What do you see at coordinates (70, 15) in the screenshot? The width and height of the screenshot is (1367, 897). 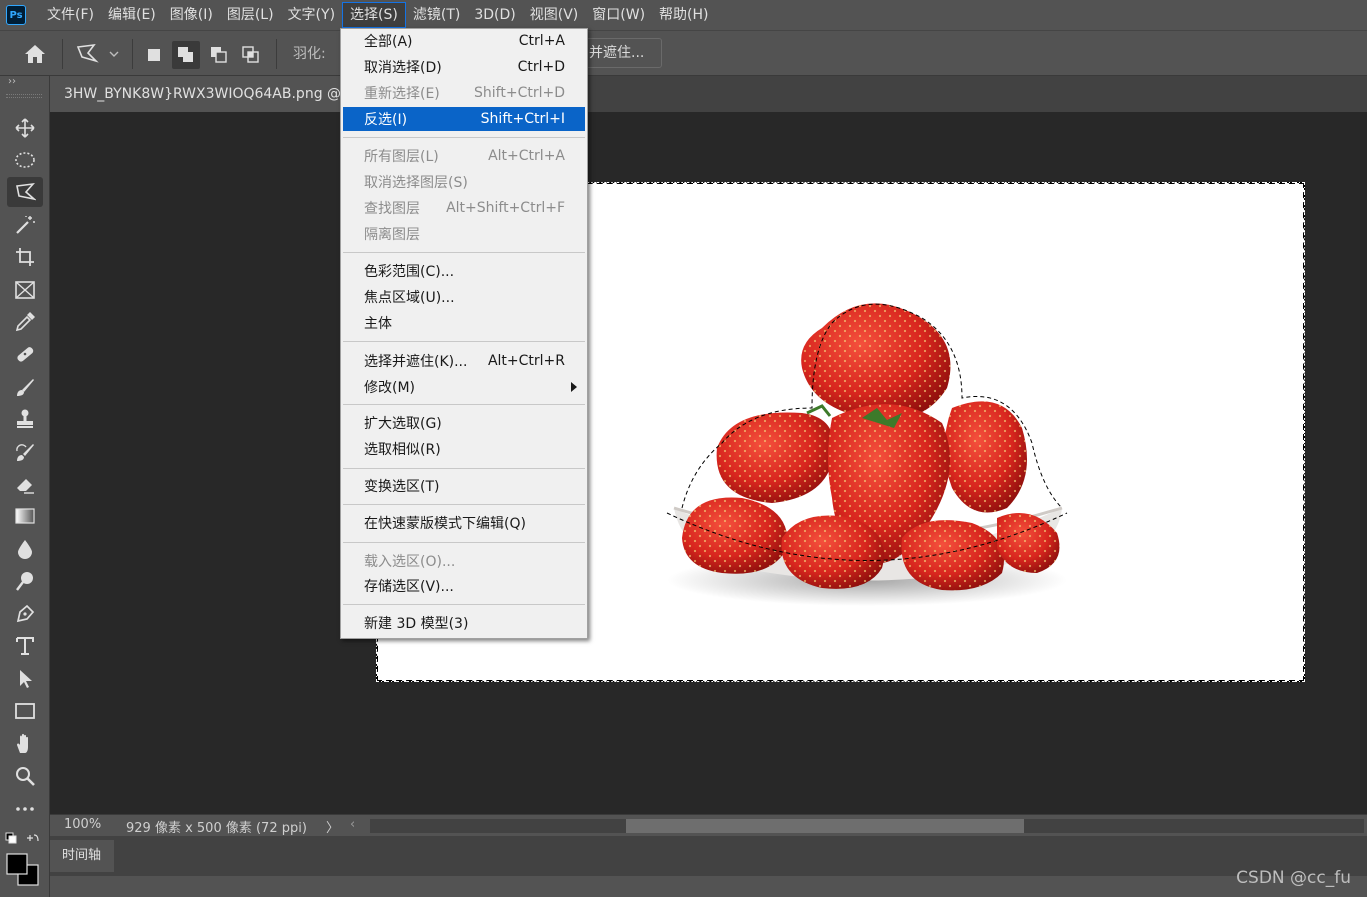 I see `menu-file: 文件(F)` at bounding box center [70, 15].